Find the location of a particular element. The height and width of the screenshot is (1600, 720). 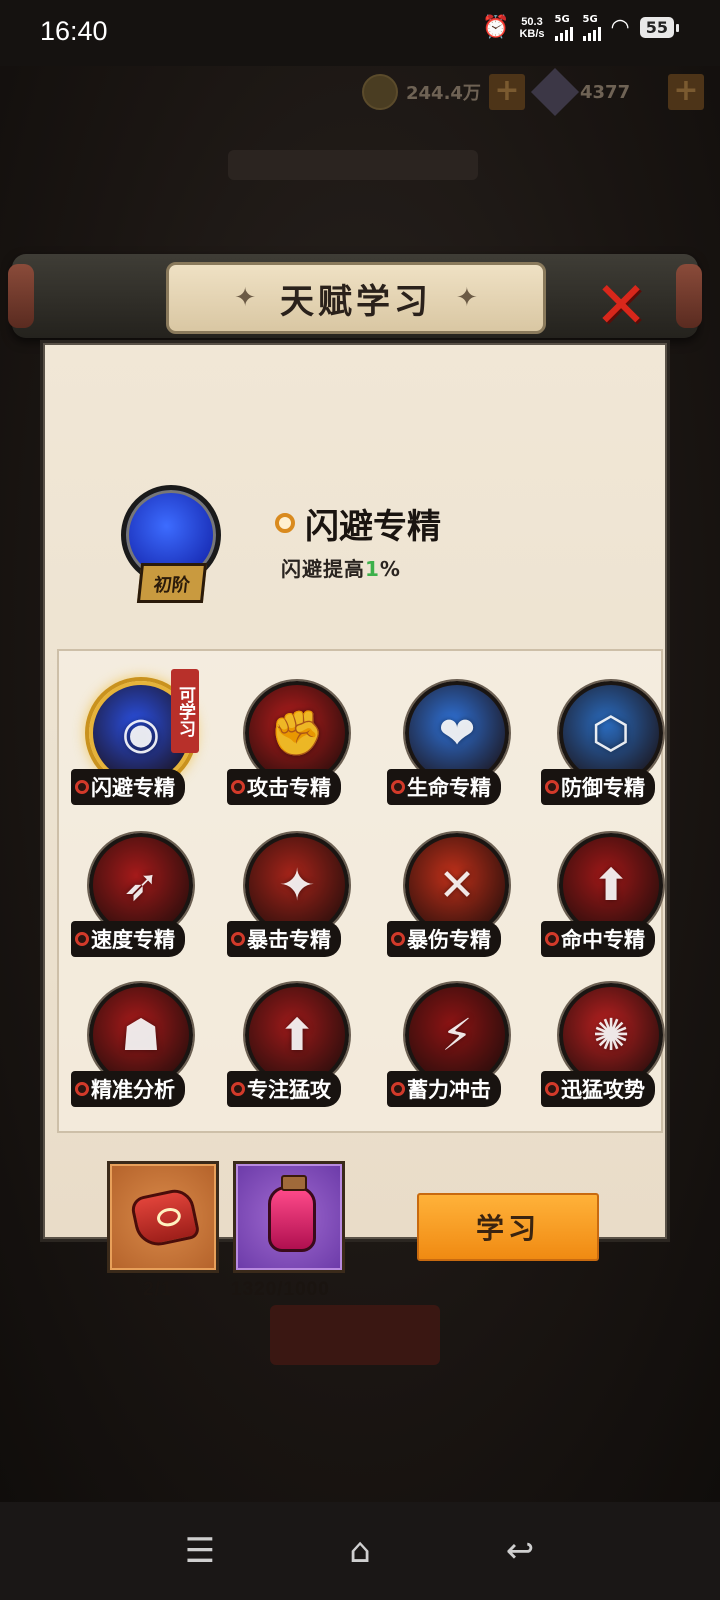

talent-label: 生命专精 is located at coordinates (444, 787).